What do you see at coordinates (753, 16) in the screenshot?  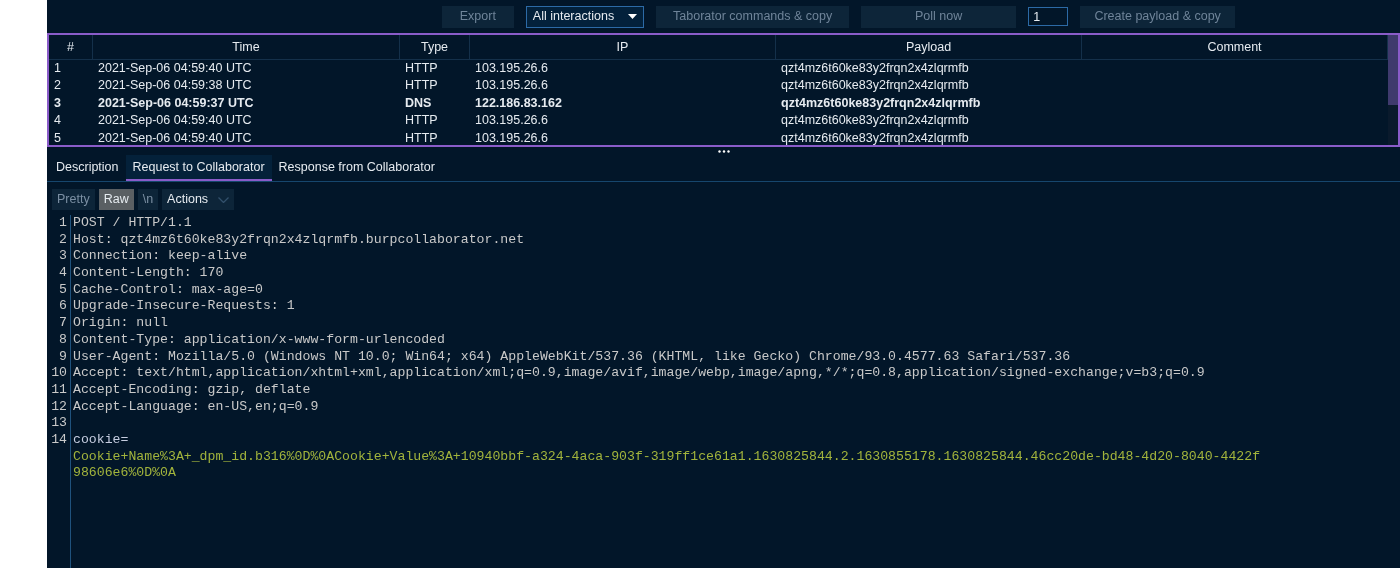 I see `taborator-button: Taborator commands & copy` at bounding box center [753, 16].